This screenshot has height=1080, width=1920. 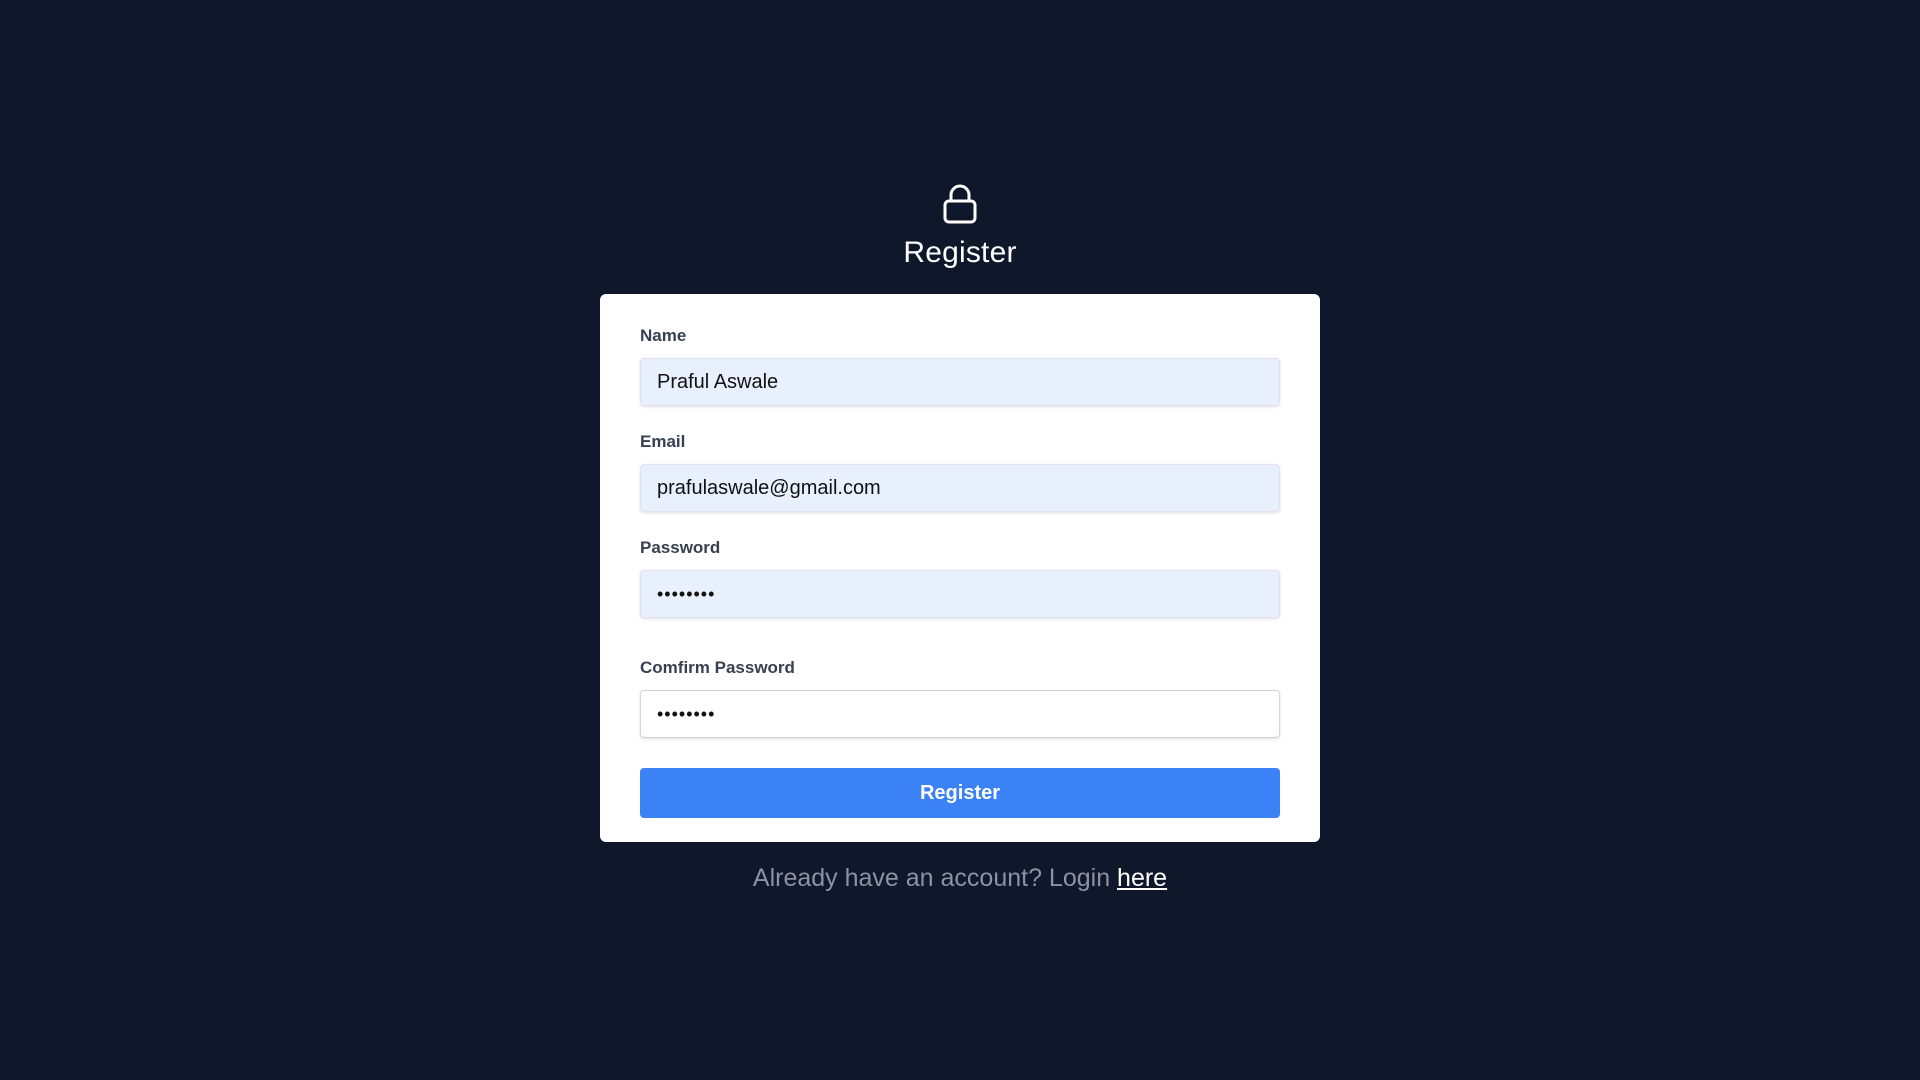 What do you see at coordinates (960, 594) in the screenshot?
I see `password-input` at bounding box center [960, 594].